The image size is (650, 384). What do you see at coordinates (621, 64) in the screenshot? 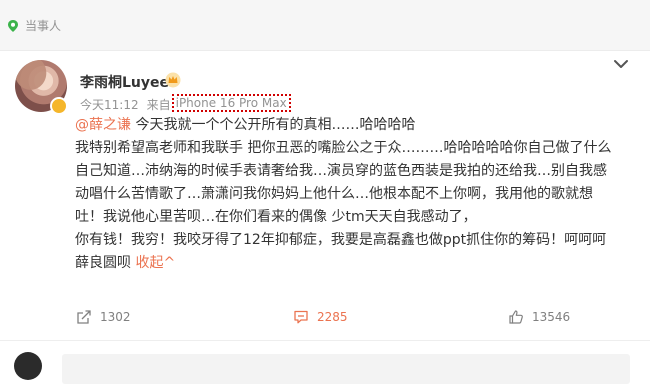
I see `chevron-down-icon` at bounding box center [621, 64].